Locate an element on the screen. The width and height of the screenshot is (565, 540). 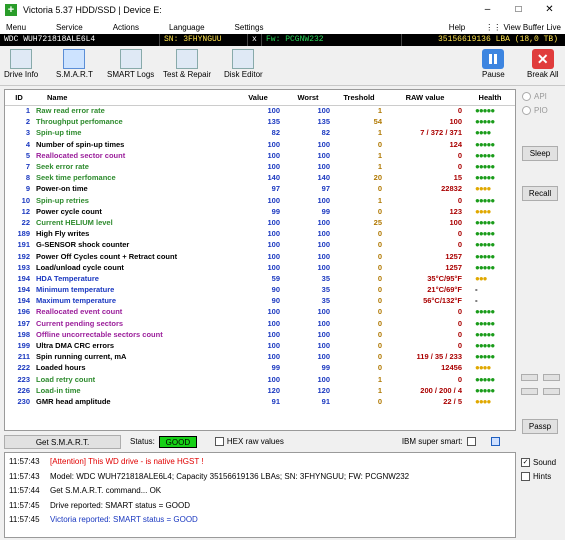
cell-name: Raw read error rate is located at coordinates (70, 111).